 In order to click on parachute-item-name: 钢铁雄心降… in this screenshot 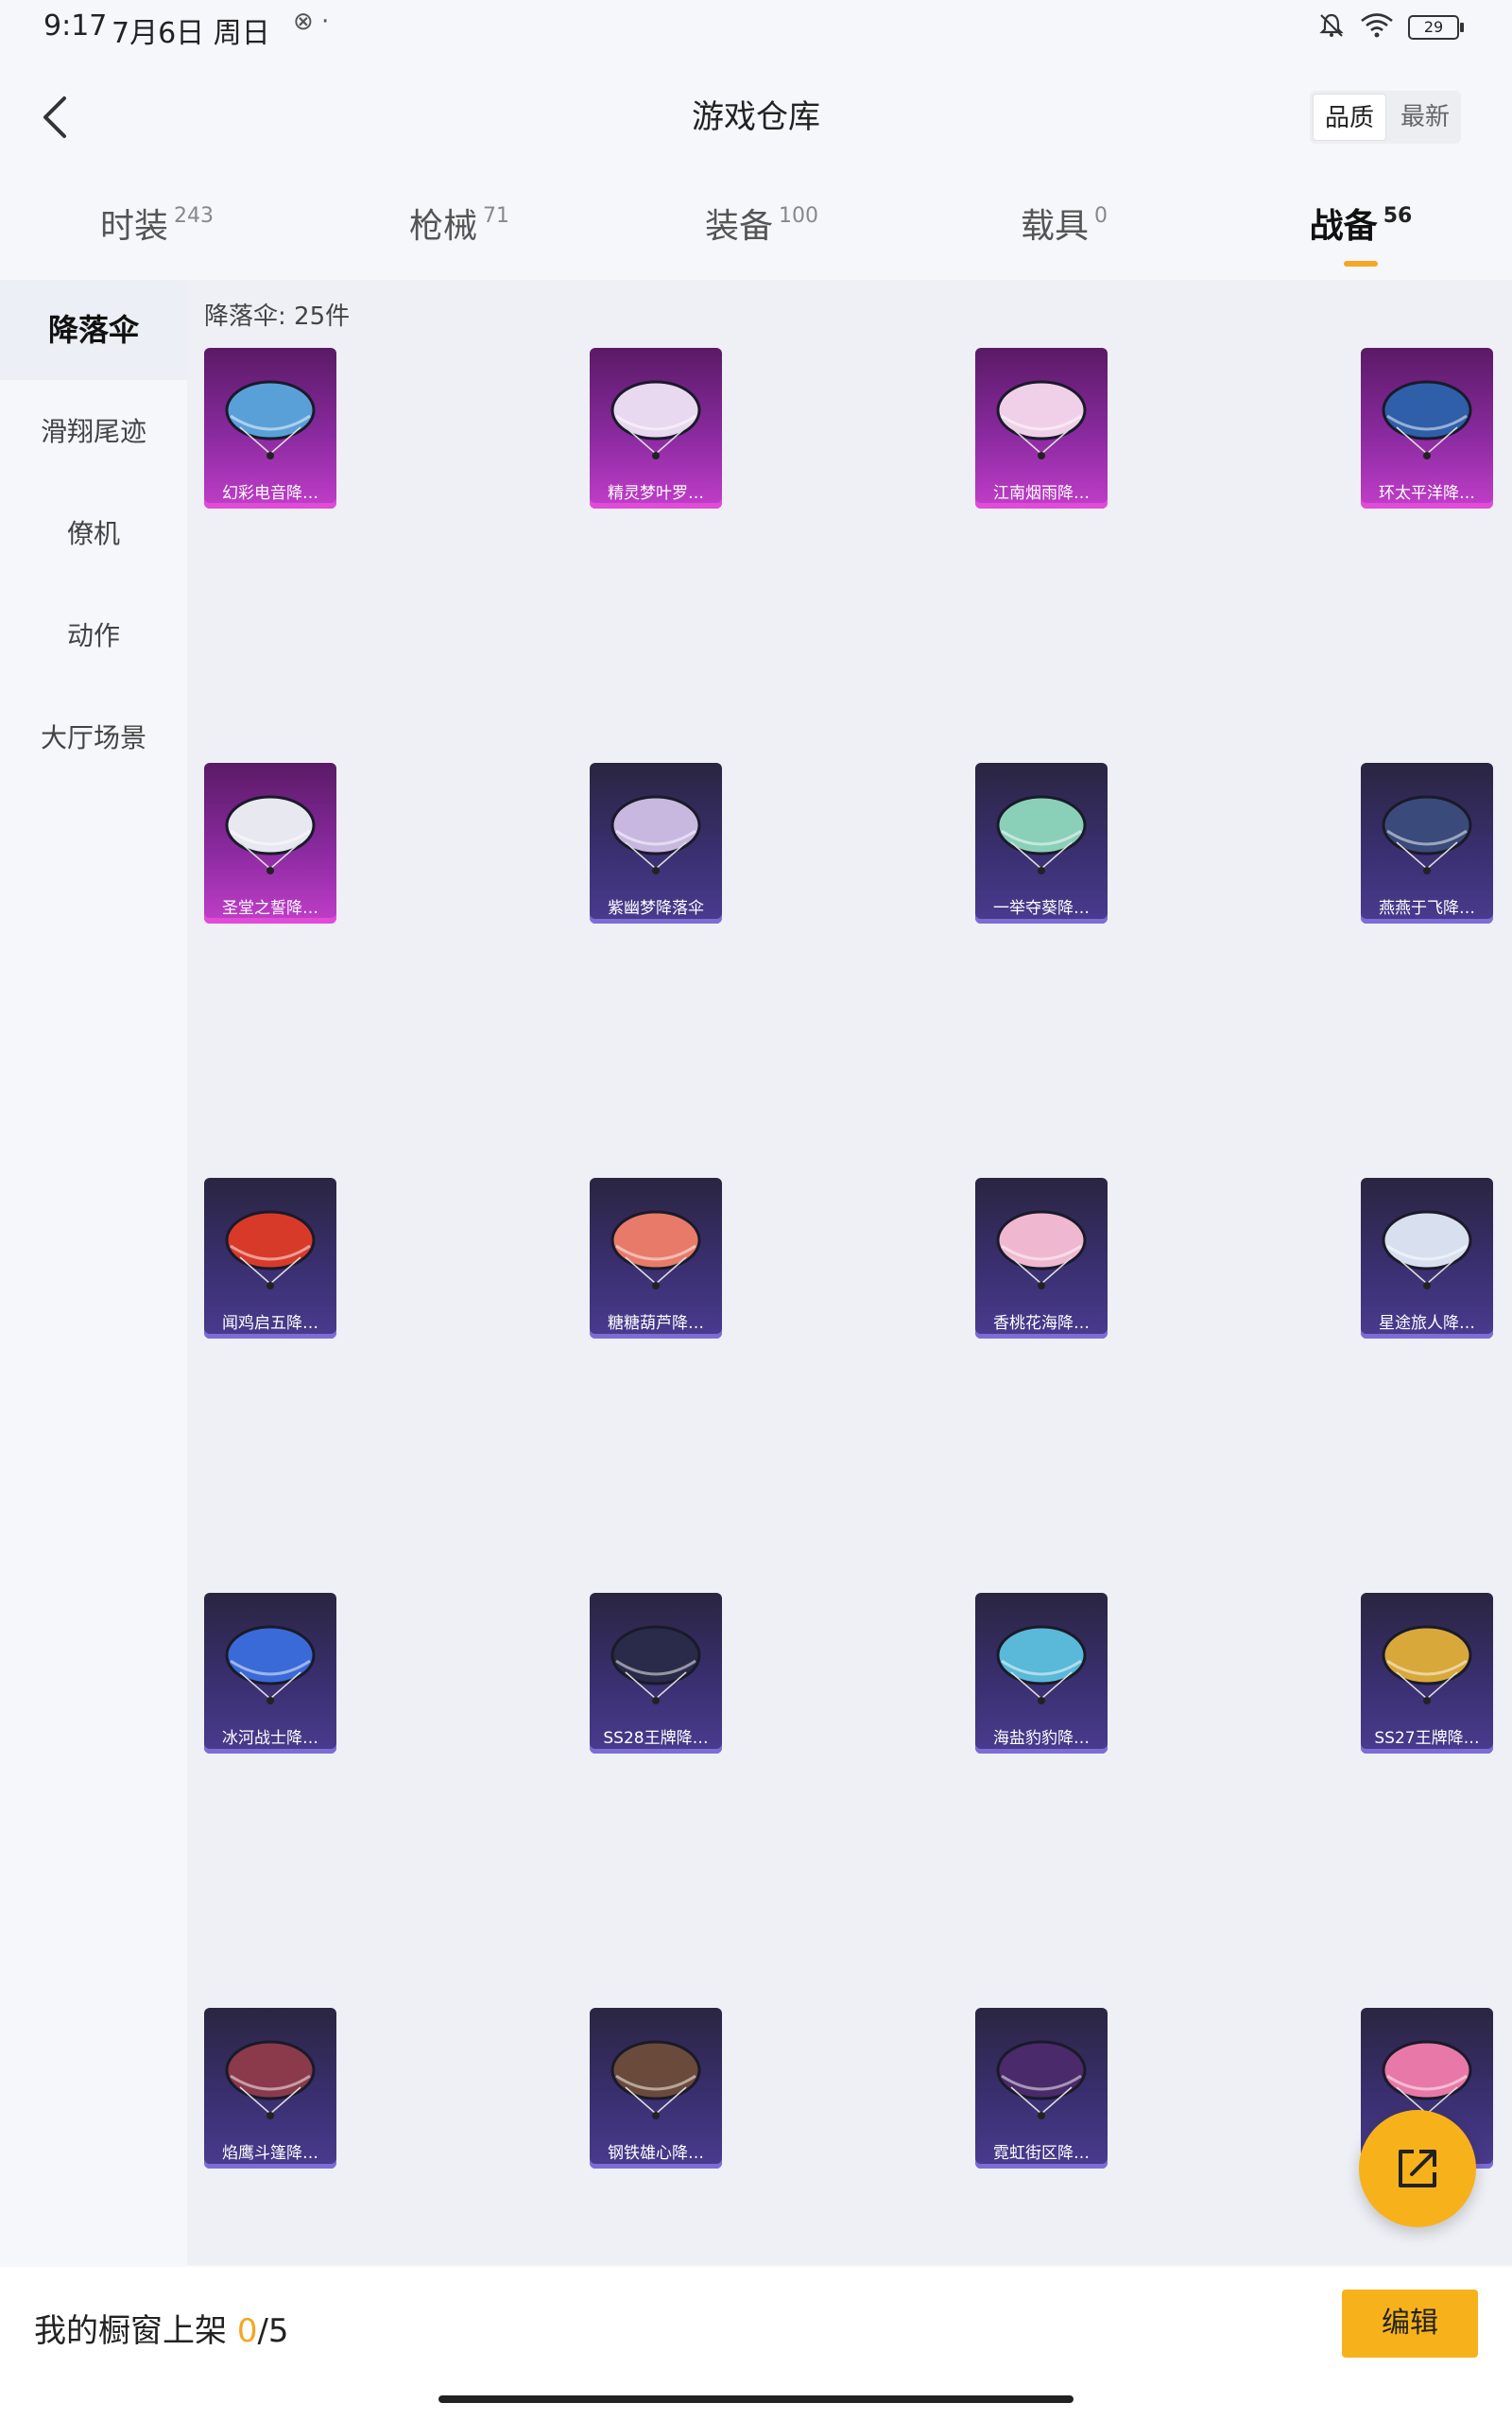, I will do `click(656, 2153)`.